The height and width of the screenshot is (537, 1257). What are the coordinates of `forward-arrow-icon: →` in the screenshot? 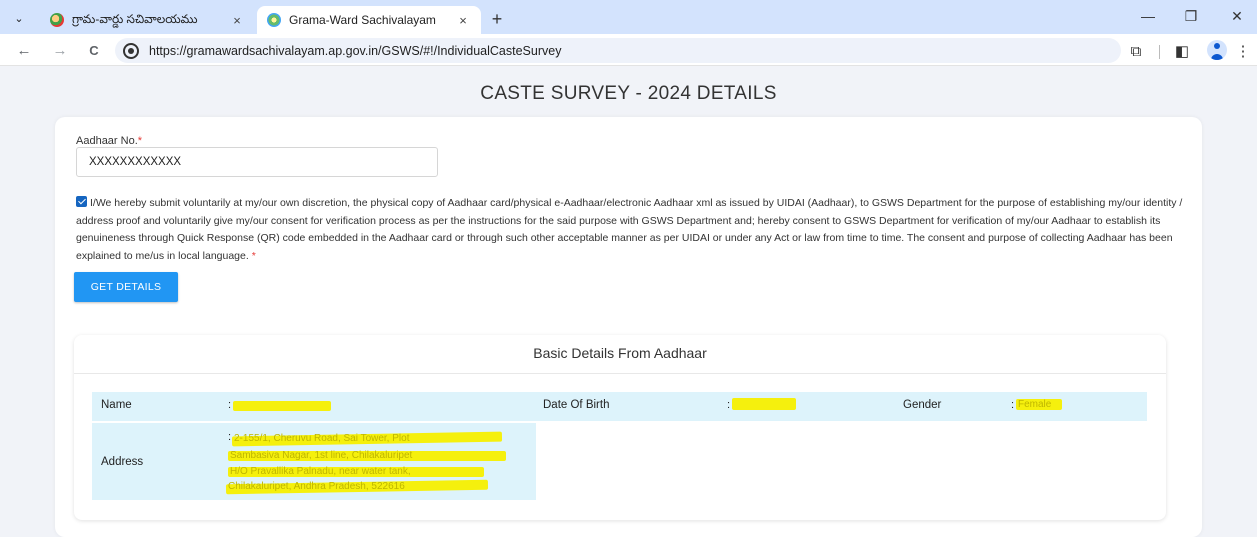 It's located at (60, 50).